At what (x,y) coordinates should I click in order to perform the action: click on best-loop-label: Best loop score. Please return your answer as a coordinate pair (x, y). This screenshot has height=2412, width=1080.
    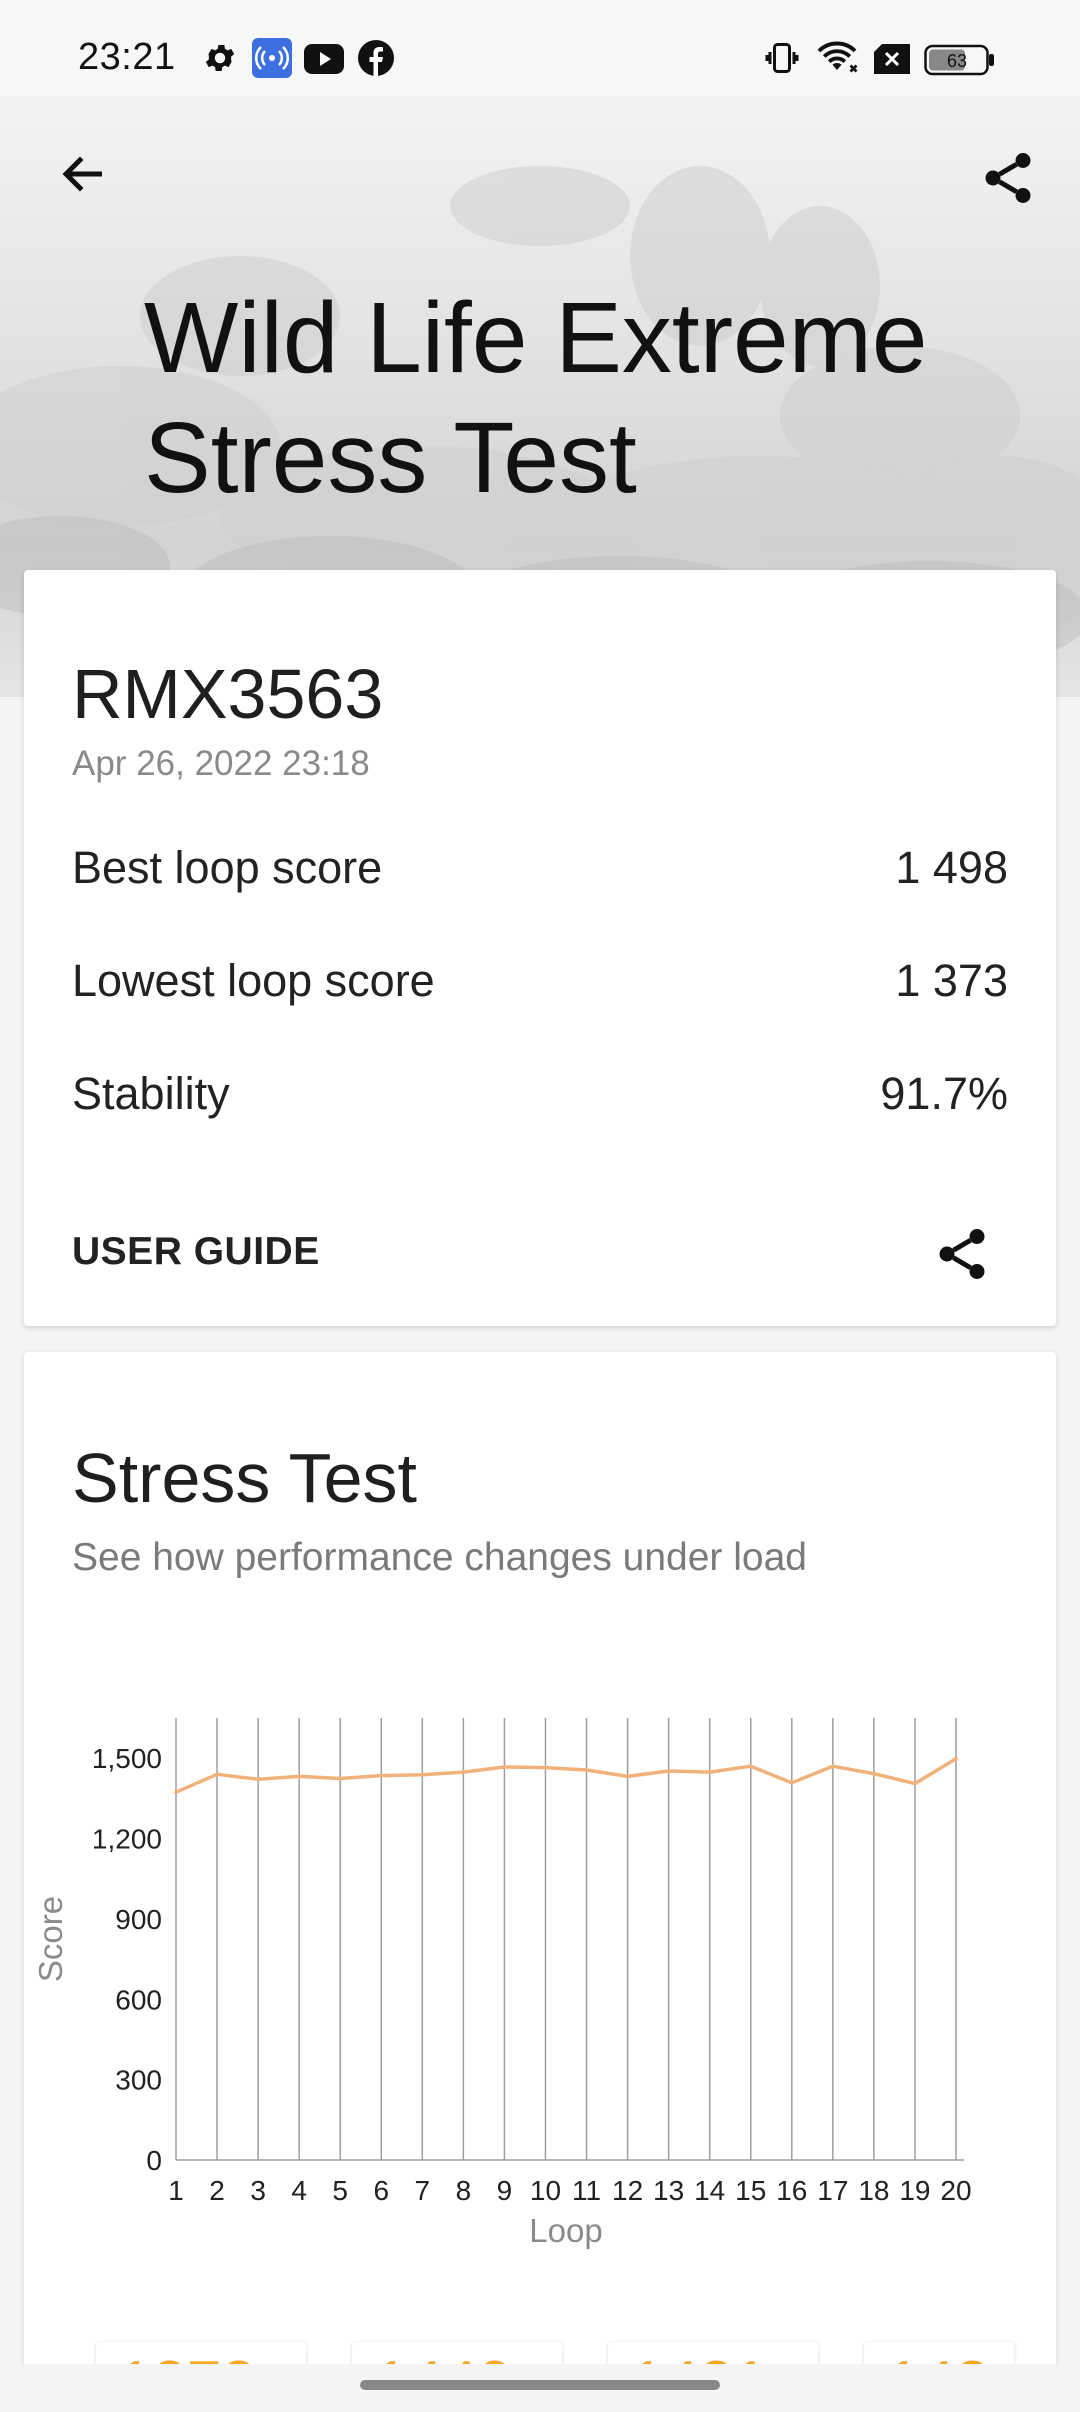
    Looking at the image, I should click on (227, 867).